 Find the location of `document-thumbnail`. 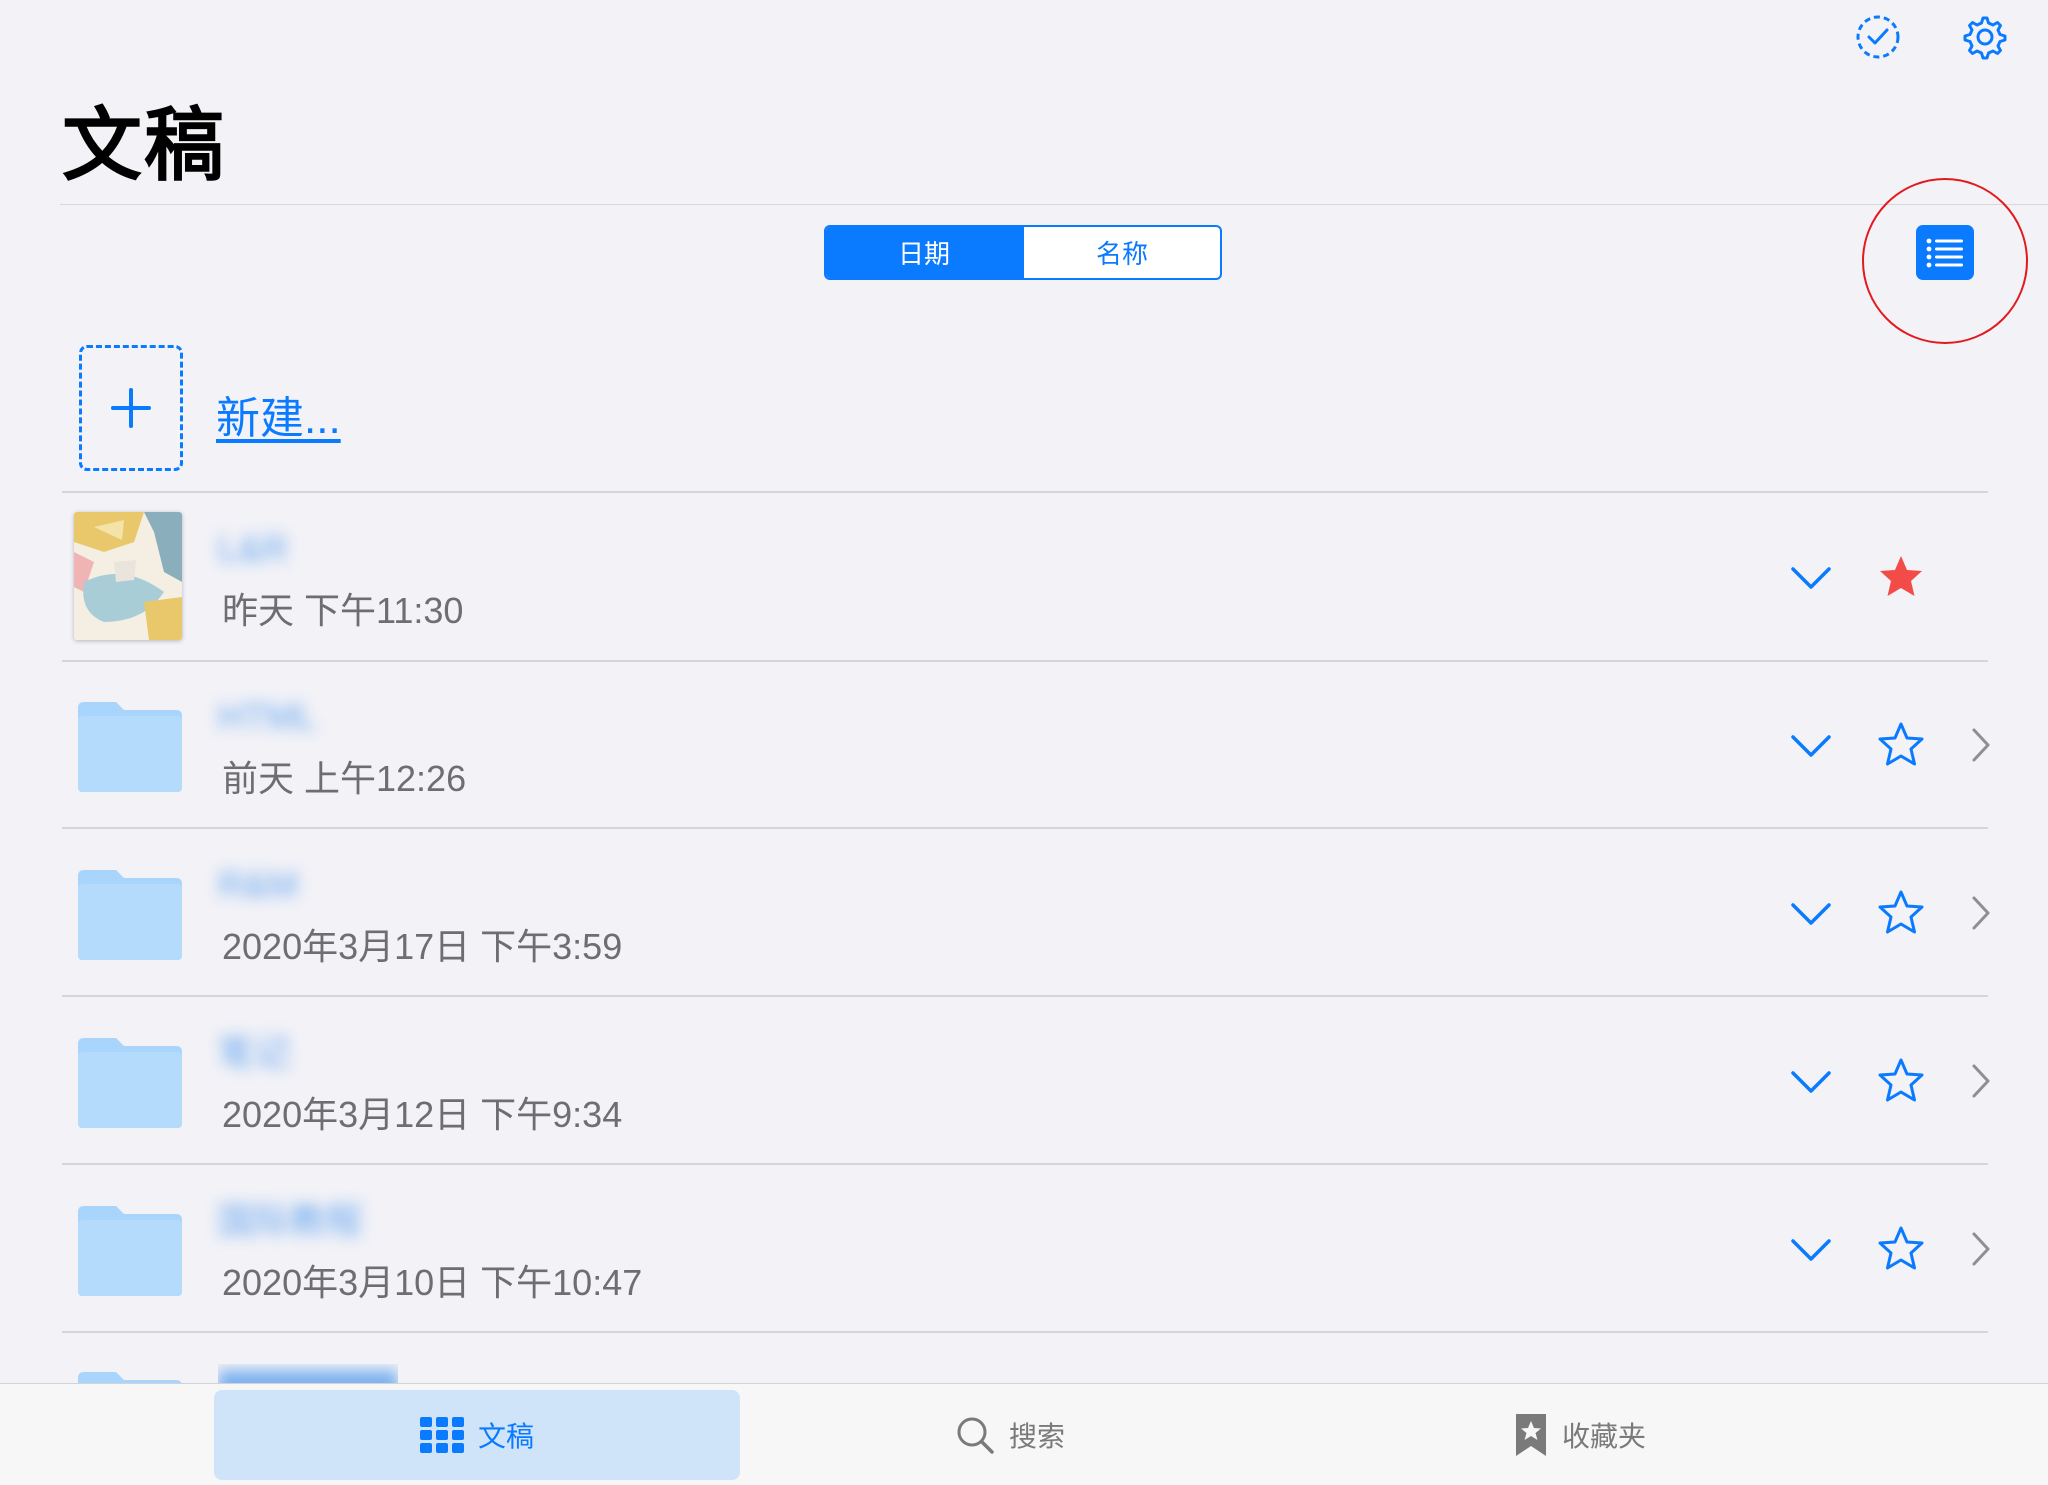

document-thumbnail is located at coordinates (128, 576).